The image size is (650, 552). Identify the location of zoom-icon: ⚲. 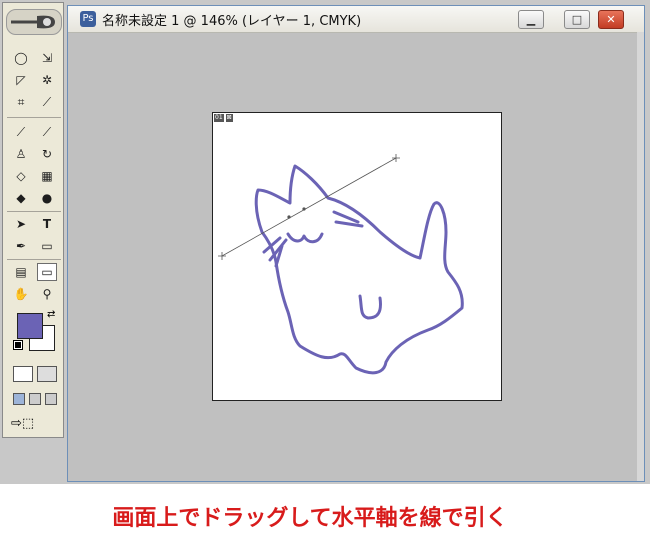
(47, 294).